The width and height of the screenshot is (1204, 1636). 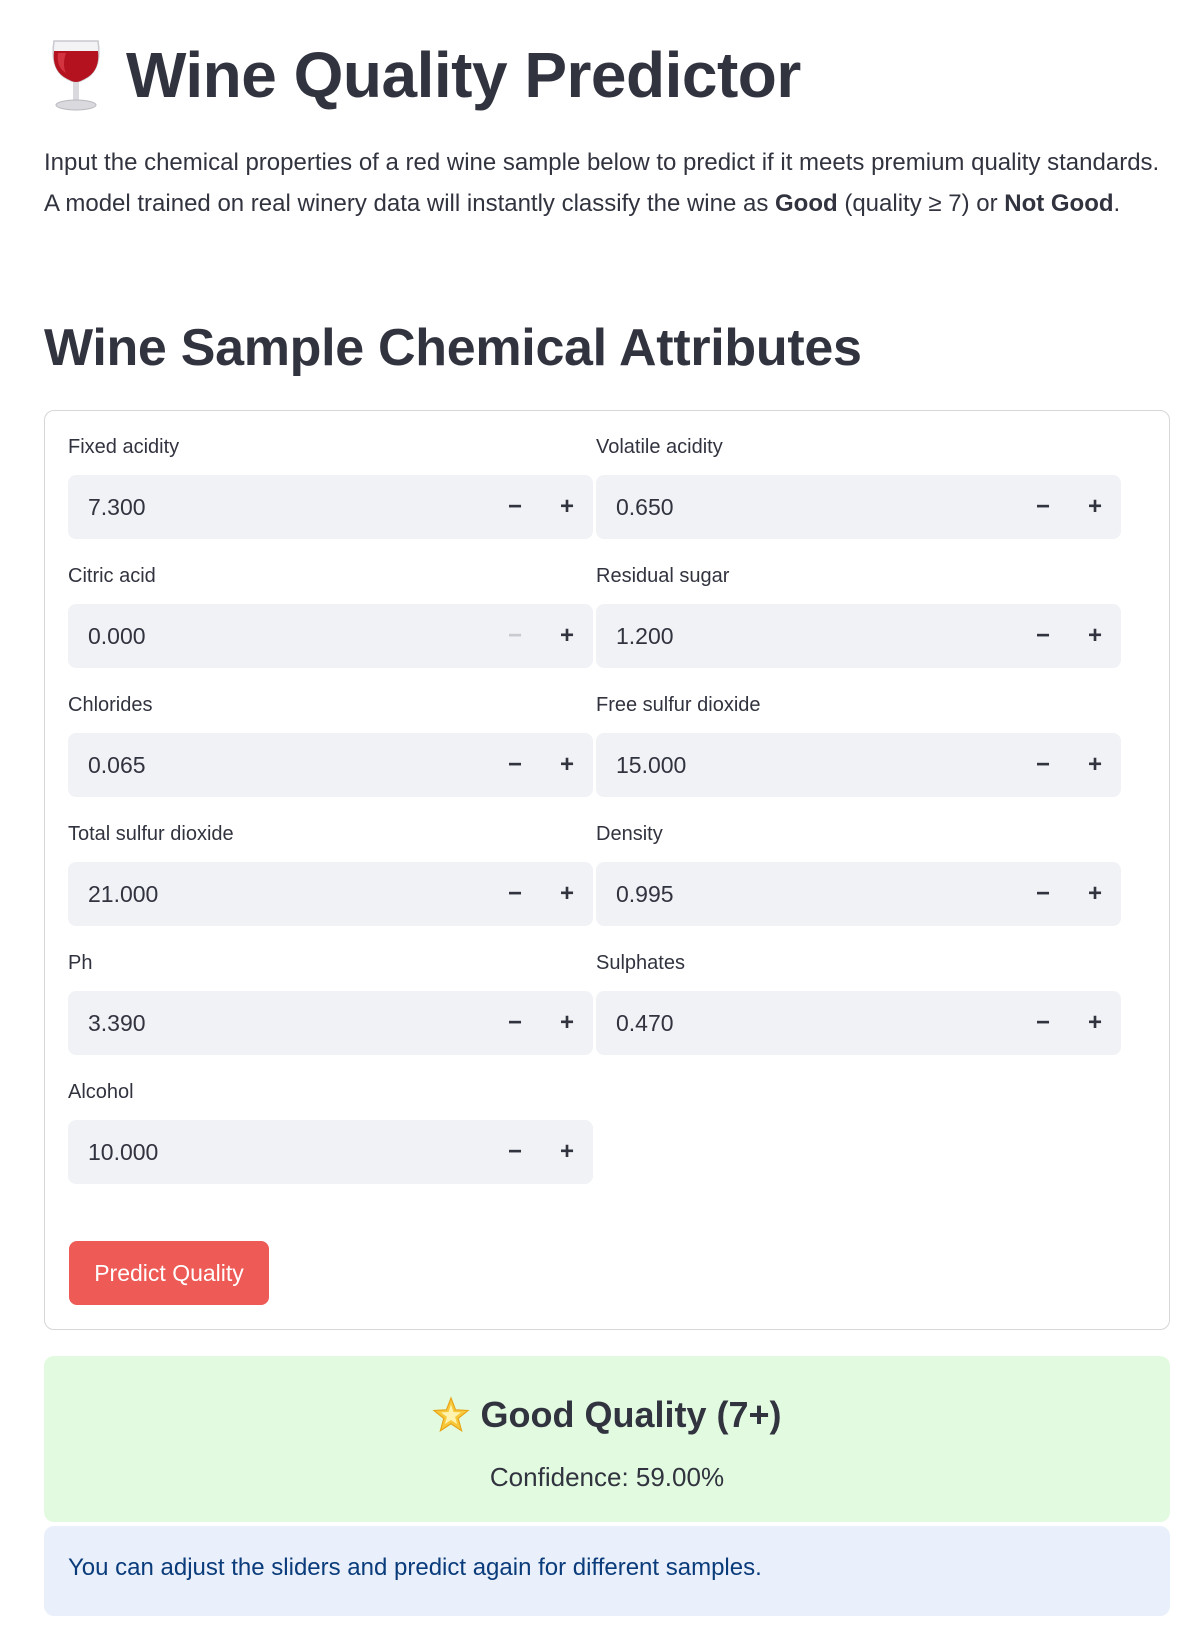 I want to click on number-input: 15.000 − +, so click(x=858, y=765).